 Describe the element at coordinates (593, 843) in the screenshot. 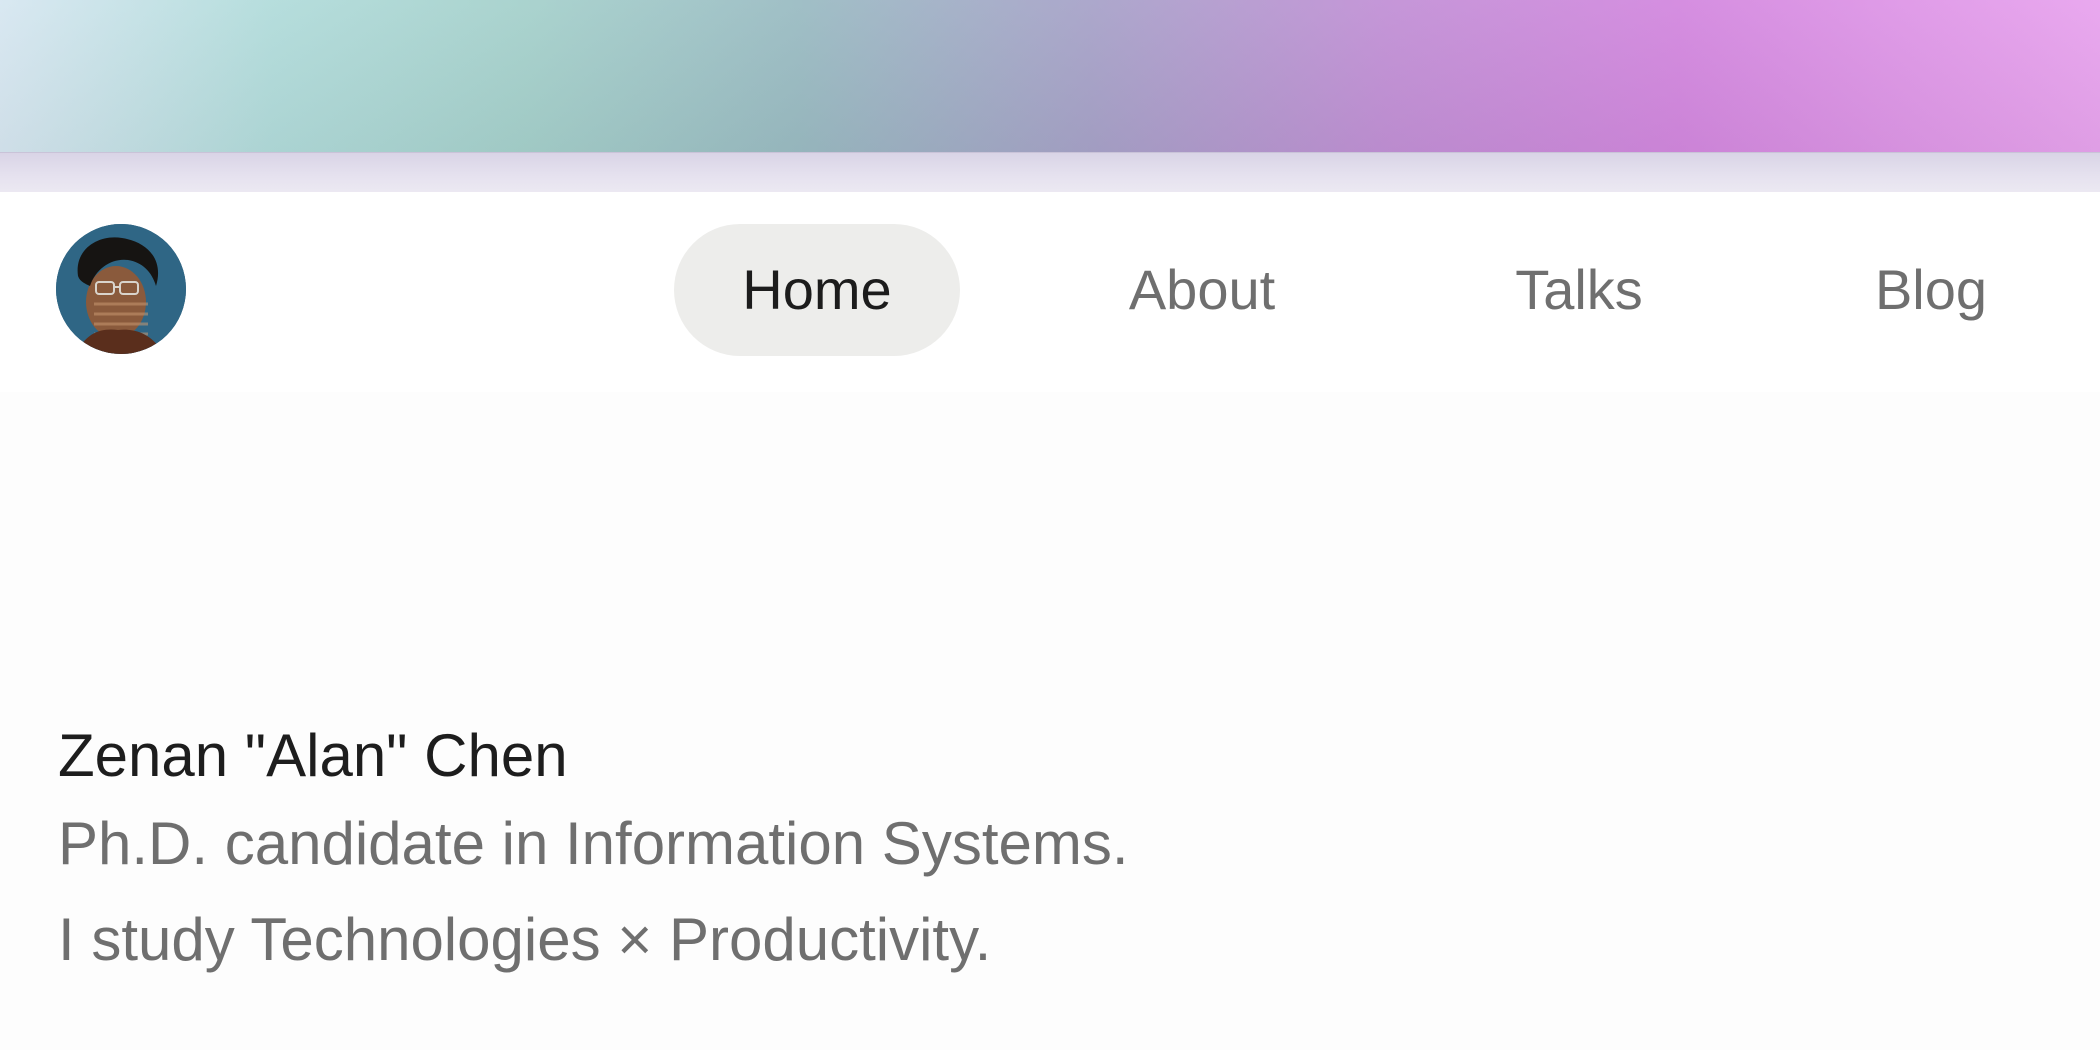

I see `intro-line-role: Ph.D. candidate in Information Systems.` at that location.